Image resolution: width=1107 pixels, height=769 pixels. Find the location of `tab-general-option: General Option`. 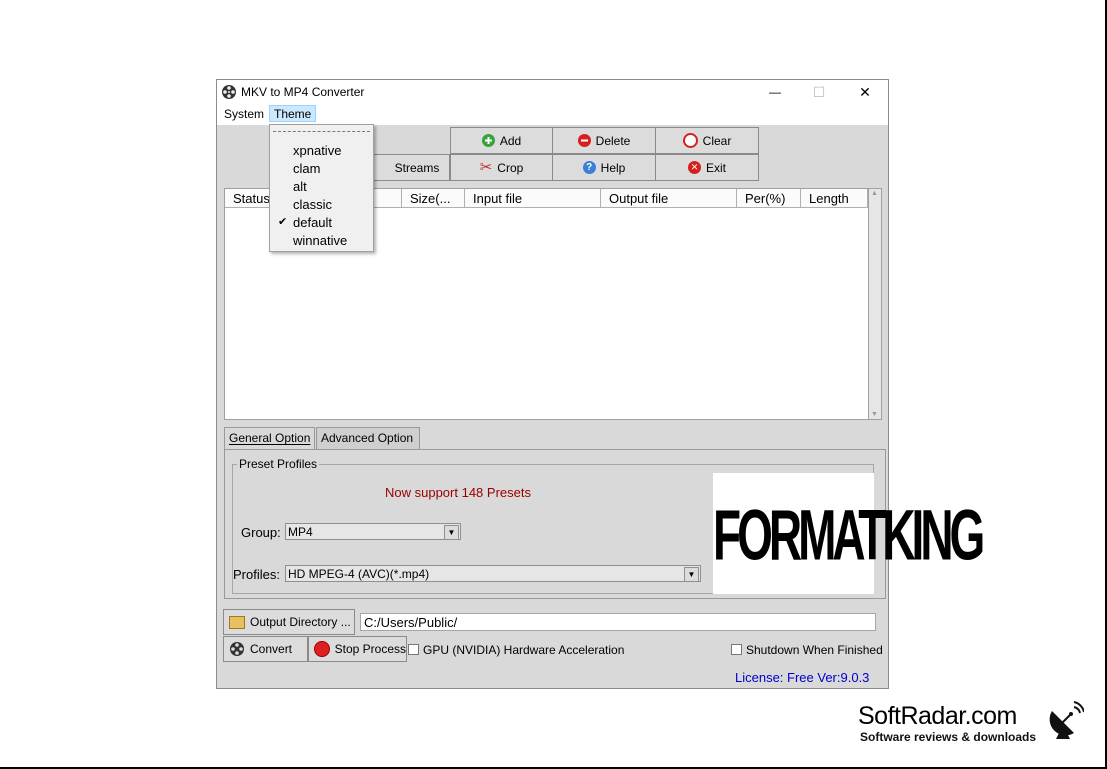

tab-general-option: General Option is located at coordinates (269, 438).